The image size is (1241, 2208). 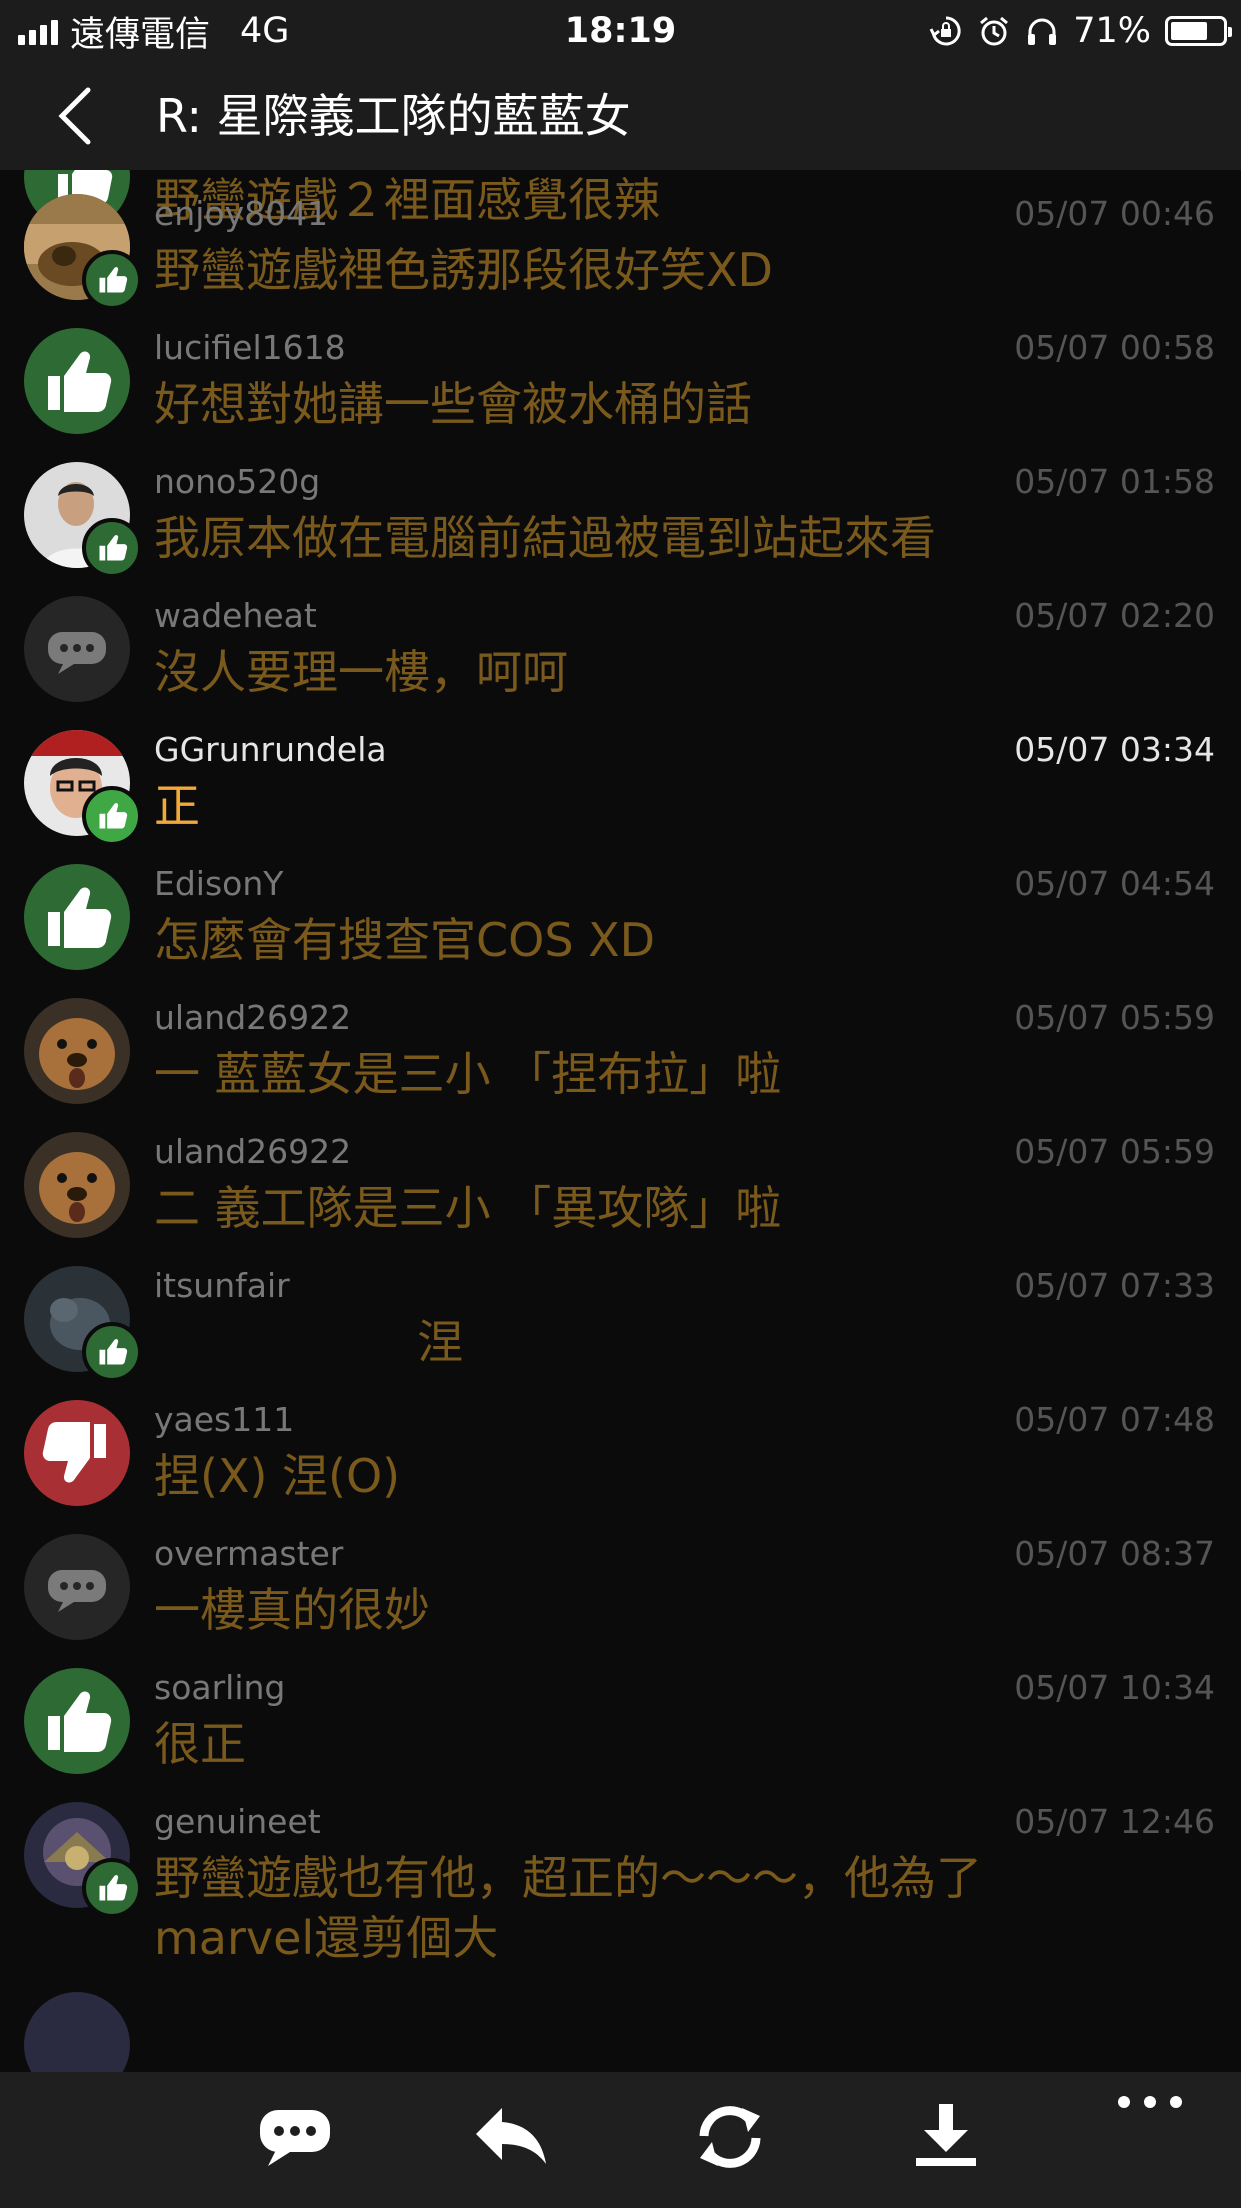 I want to click on comment-time: 05/07 02:20, so click(x=1114, y=615).